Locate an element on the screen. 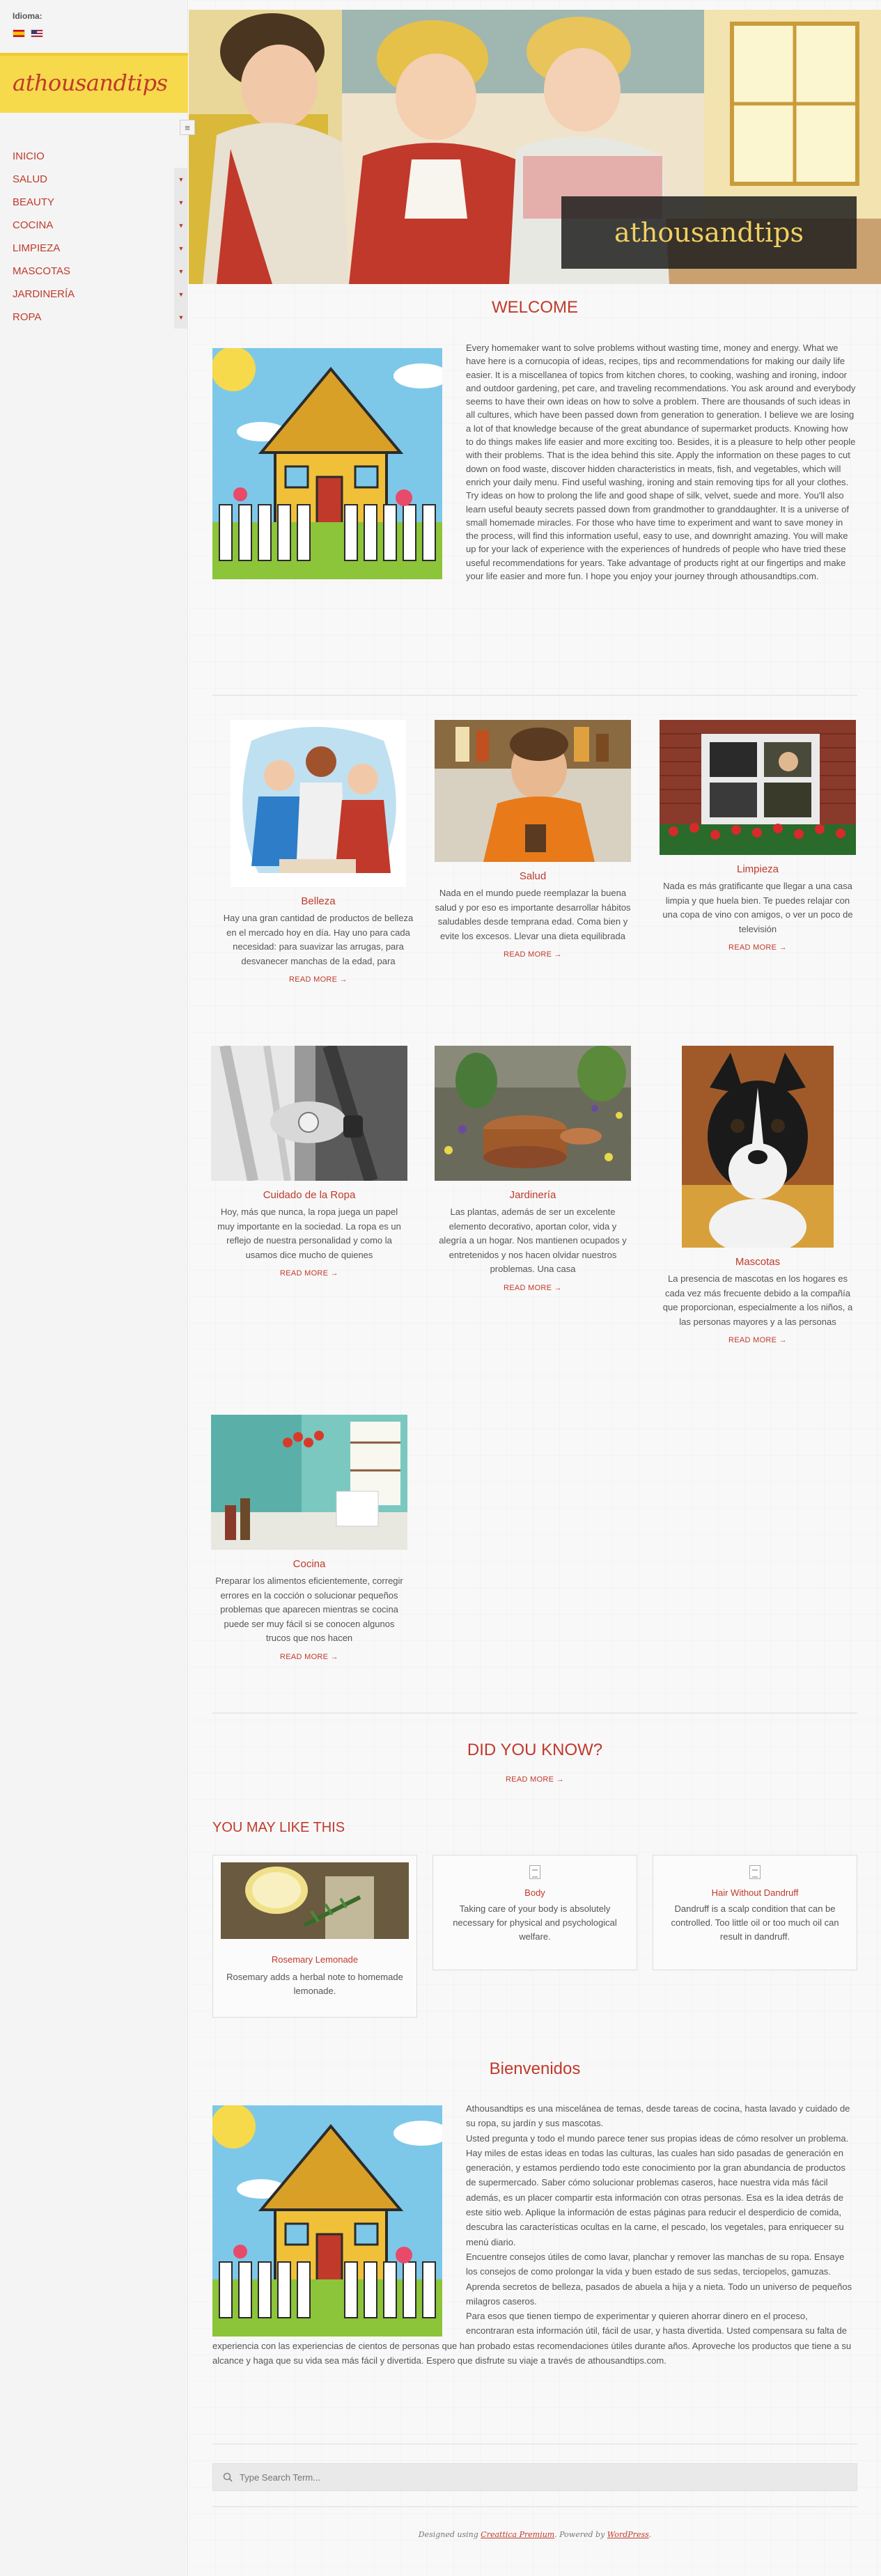  rosemary-lemonade-thumbnail is located at coordinates (315, 1900).